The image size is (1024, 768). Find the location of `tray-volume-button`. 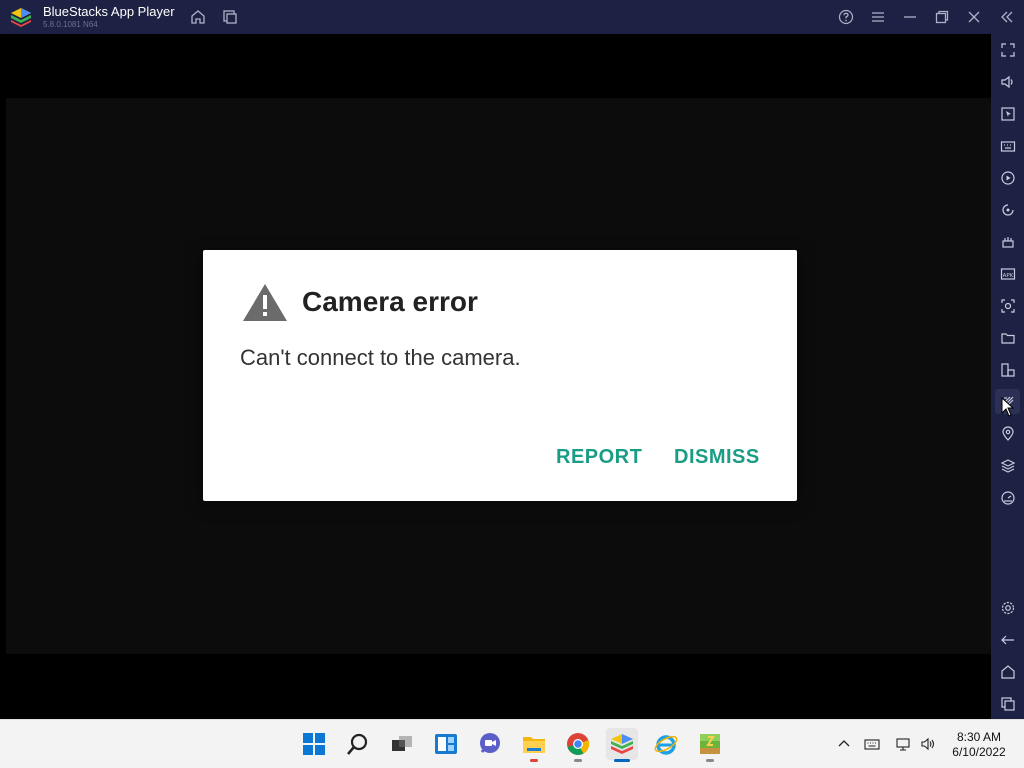

tray-volume-button is located at coordinates (928, 744).